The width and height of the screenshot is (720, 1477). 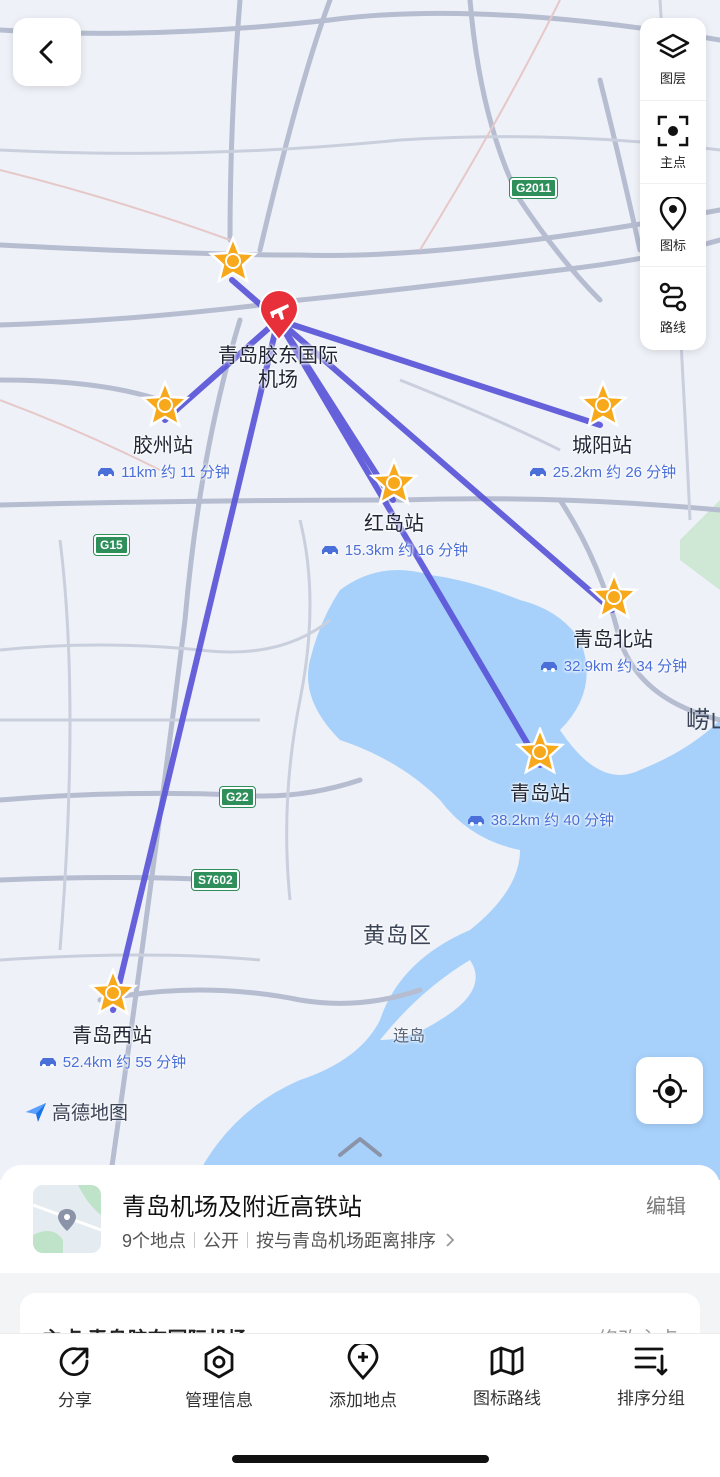 I want to click on chevron-left-icon, so click(x=46, y=52).